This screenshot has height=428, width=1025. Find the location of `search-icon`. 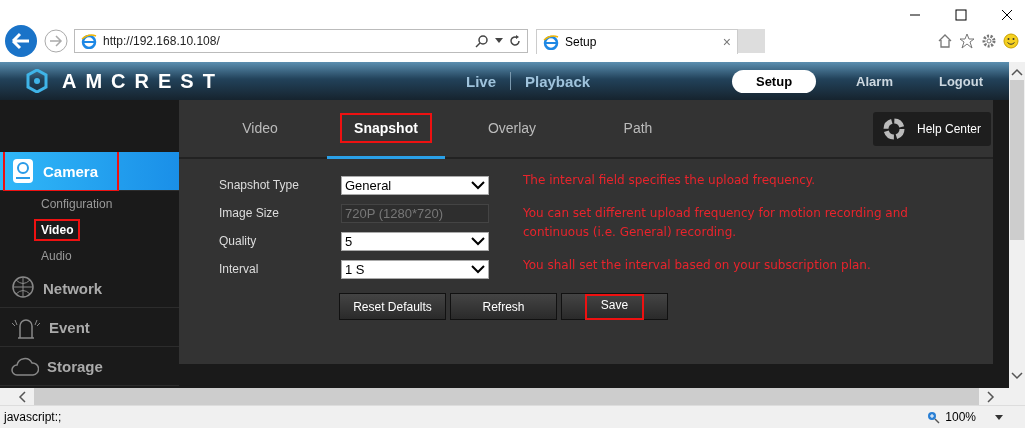

search-icon is located at coordinates (482, 41).